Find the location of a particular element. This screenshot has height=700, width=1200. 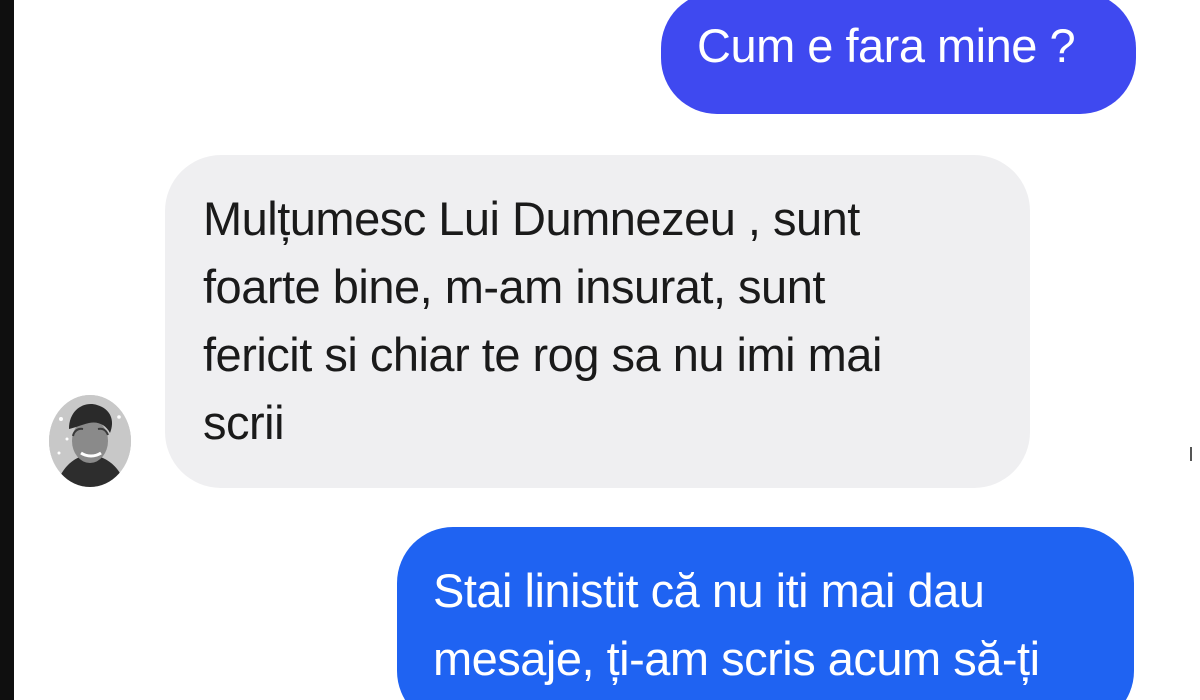

contact-avatar is located at coordinates (90, 441).